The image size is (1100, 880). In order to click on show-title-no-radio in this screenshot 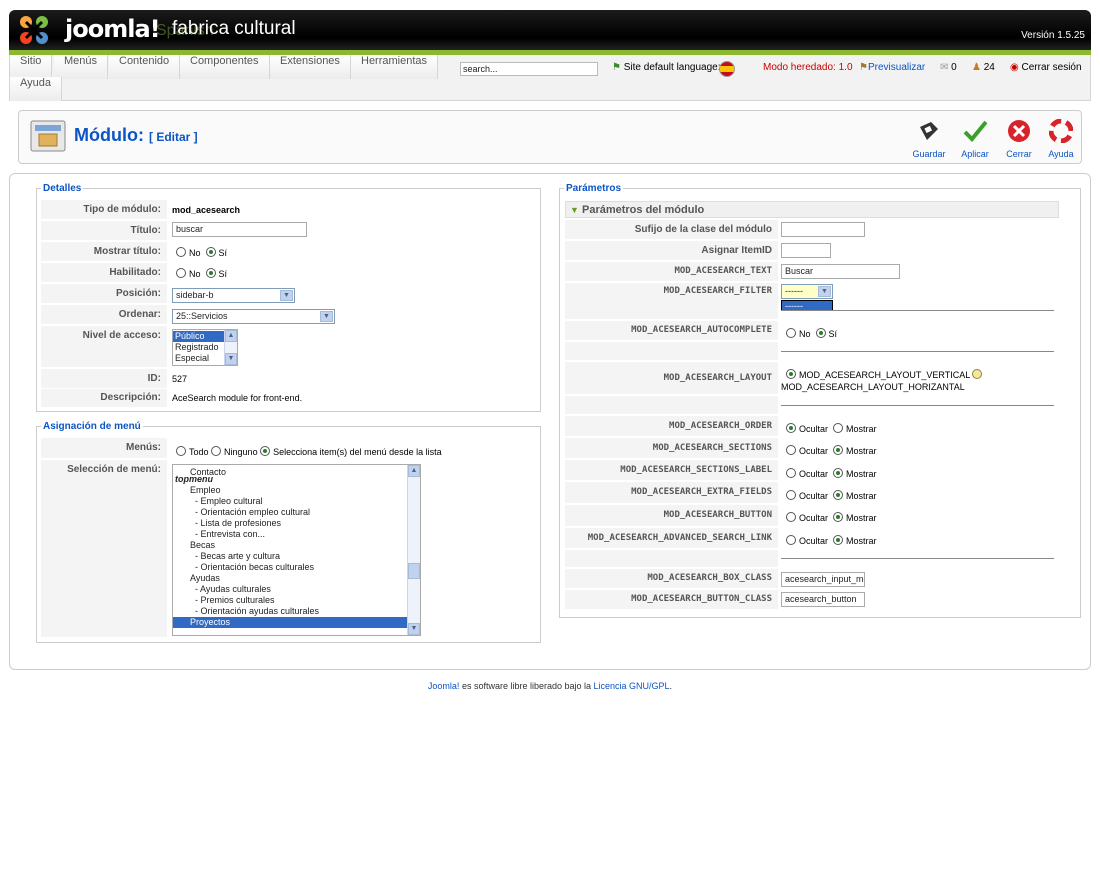, I will do `click(181, 252)`.